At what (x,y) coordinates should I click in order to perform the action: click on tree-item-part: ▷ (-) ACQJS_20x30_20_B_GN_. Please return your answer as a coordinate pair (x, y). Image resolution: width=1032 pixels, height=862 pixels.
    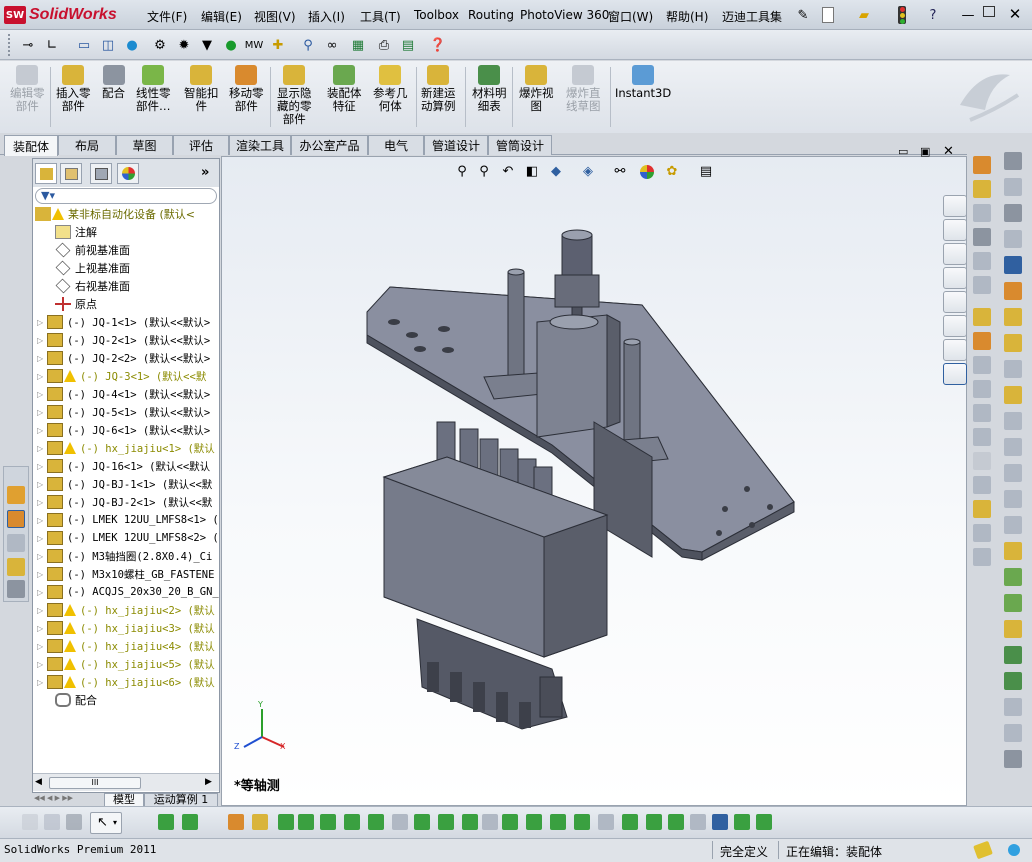
    Looking at the image, I should click on (126, 592).